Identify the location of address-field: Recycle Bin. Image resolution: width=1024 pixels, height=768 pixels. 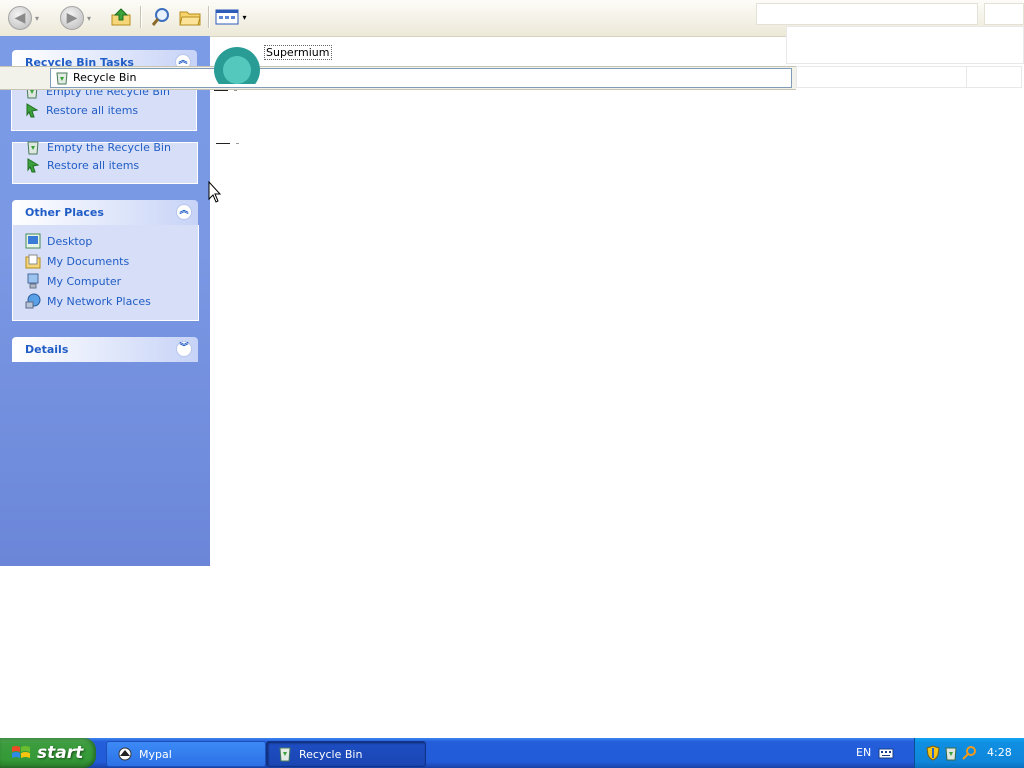
(421, 78).